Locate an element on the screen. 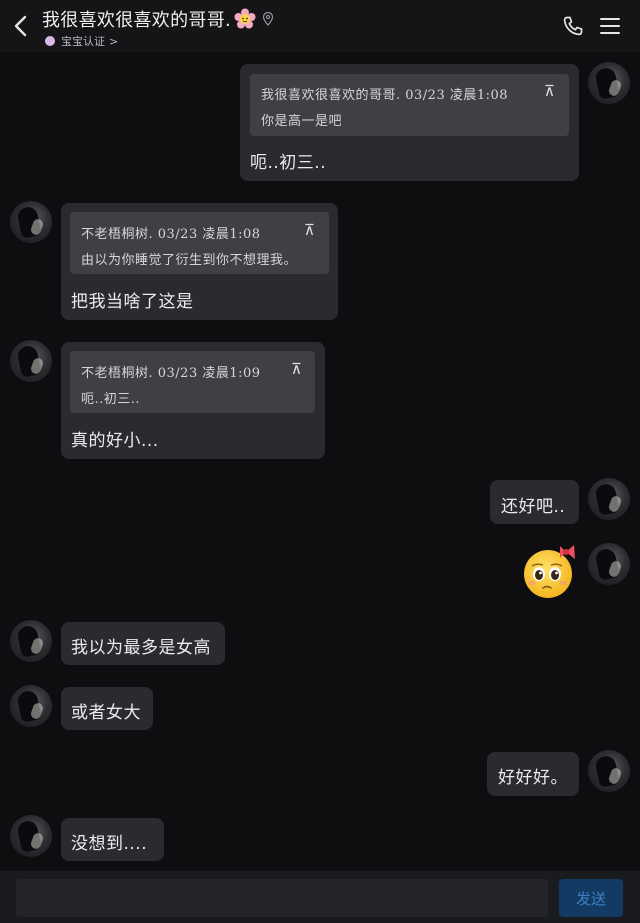 The image size is (640, 923). chat-title-block: 我很喜欢很喜欢的哥哥. 宝宝认证 > is located at coordinates (158, 28).